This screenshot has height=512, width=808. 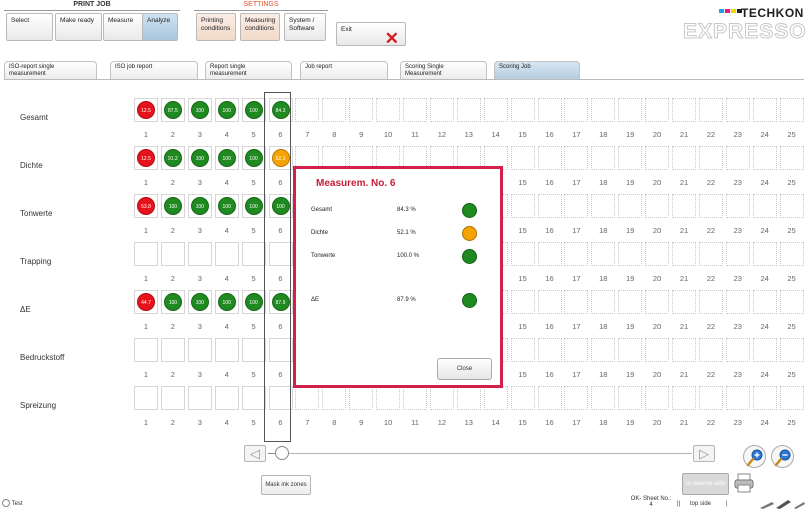 I want to click on tab-scoring-job: Scoring Job, so click(x=537, y=70).